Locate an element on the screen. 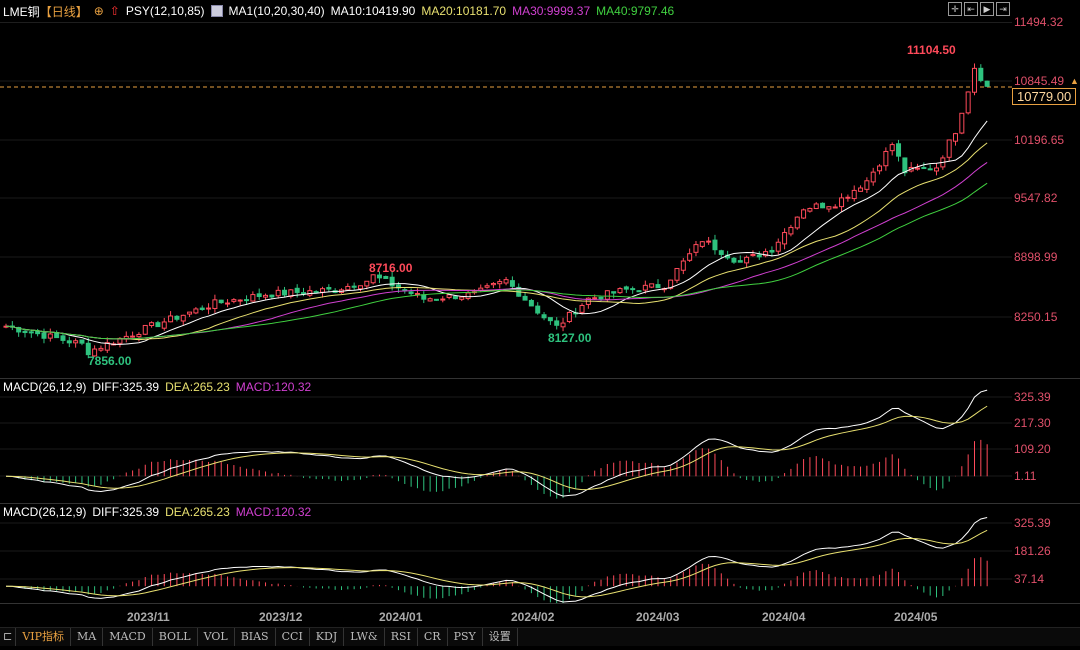 Image resolution: width=1080 pixels, height=650 pixels. macd2-macd: MACD:120.32 is located at coordinates (273, 512).